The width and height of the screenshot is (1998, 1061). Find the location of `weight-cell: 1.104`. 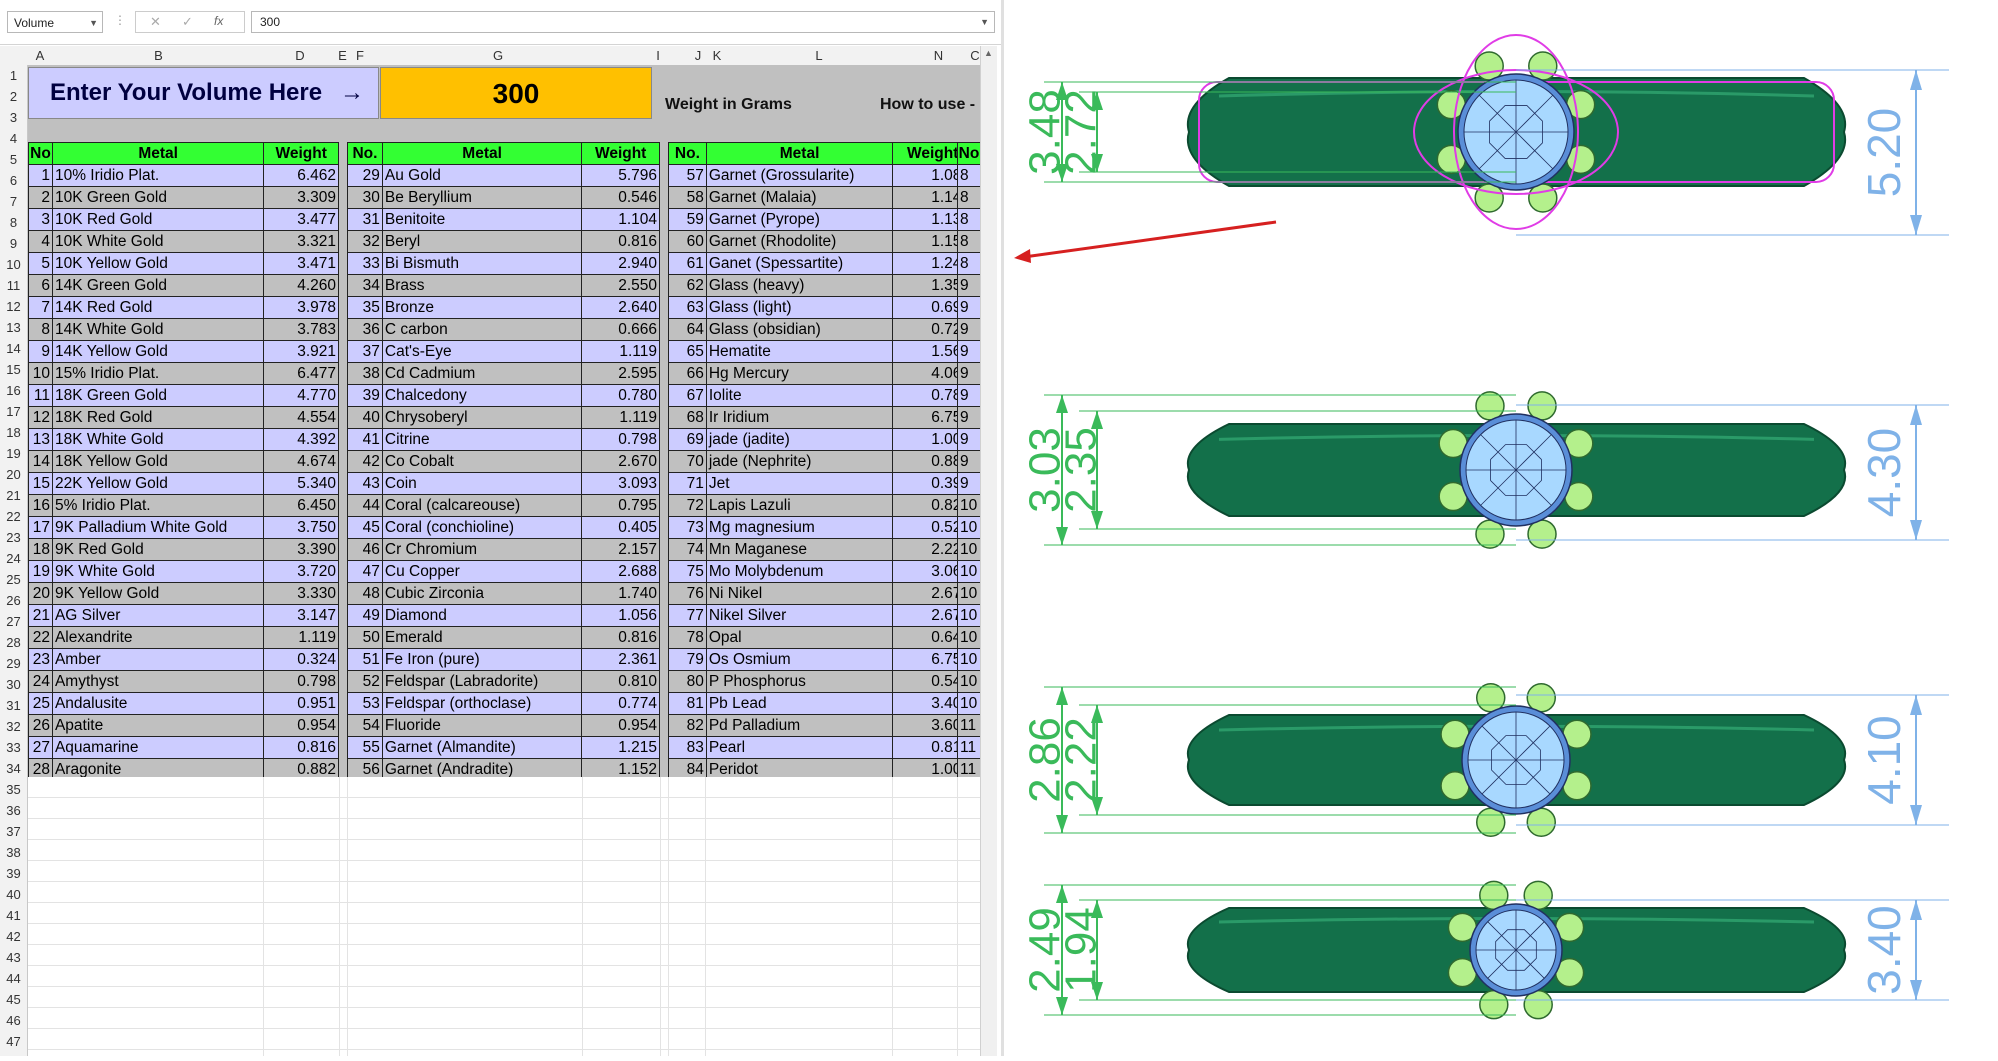

weight-cell: 1.104 is located at coordinates (620, 219).